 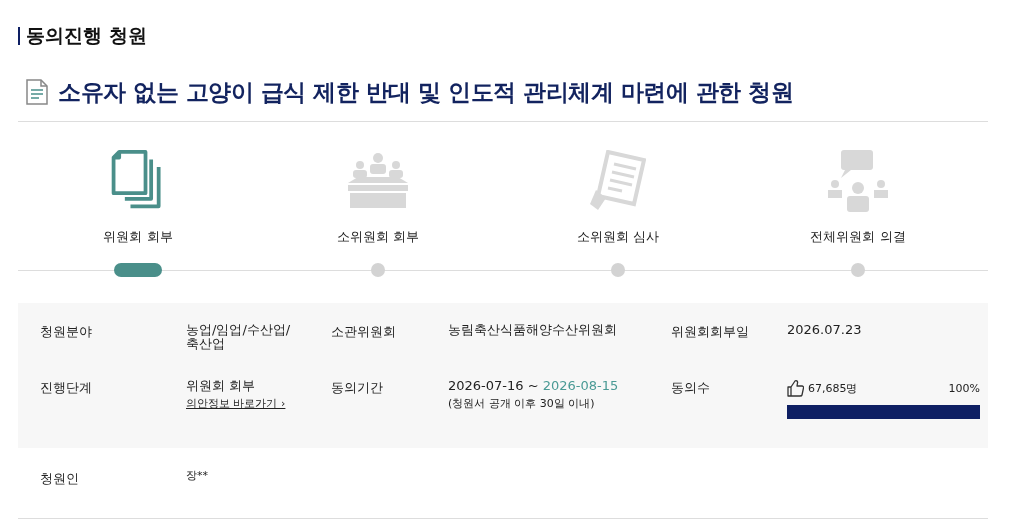 I want to click on field-label: 동의수, so click(x=691, y=388).